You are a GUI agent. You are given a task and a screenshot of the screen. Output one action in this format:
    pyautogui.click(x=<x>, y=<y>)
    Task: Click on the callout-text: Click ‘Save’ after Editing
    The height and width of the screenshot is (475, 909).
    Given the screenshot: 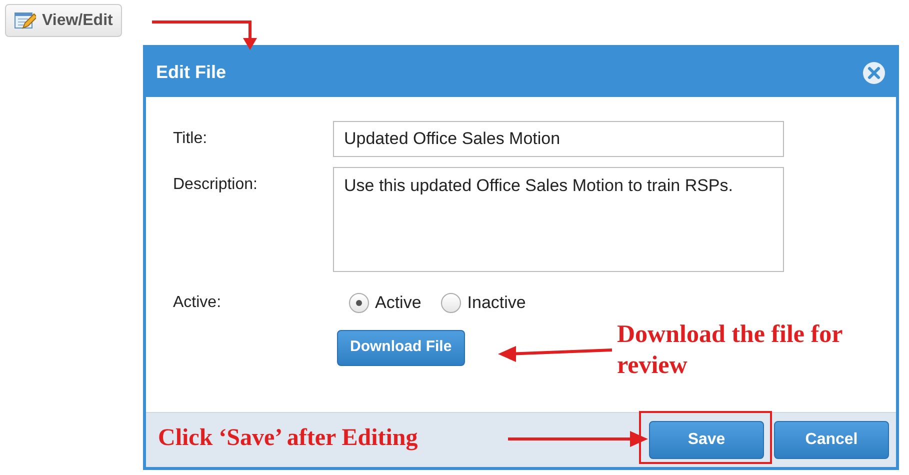 What is the action you would take?
    pyautogui.click(x=288, y=438)
    